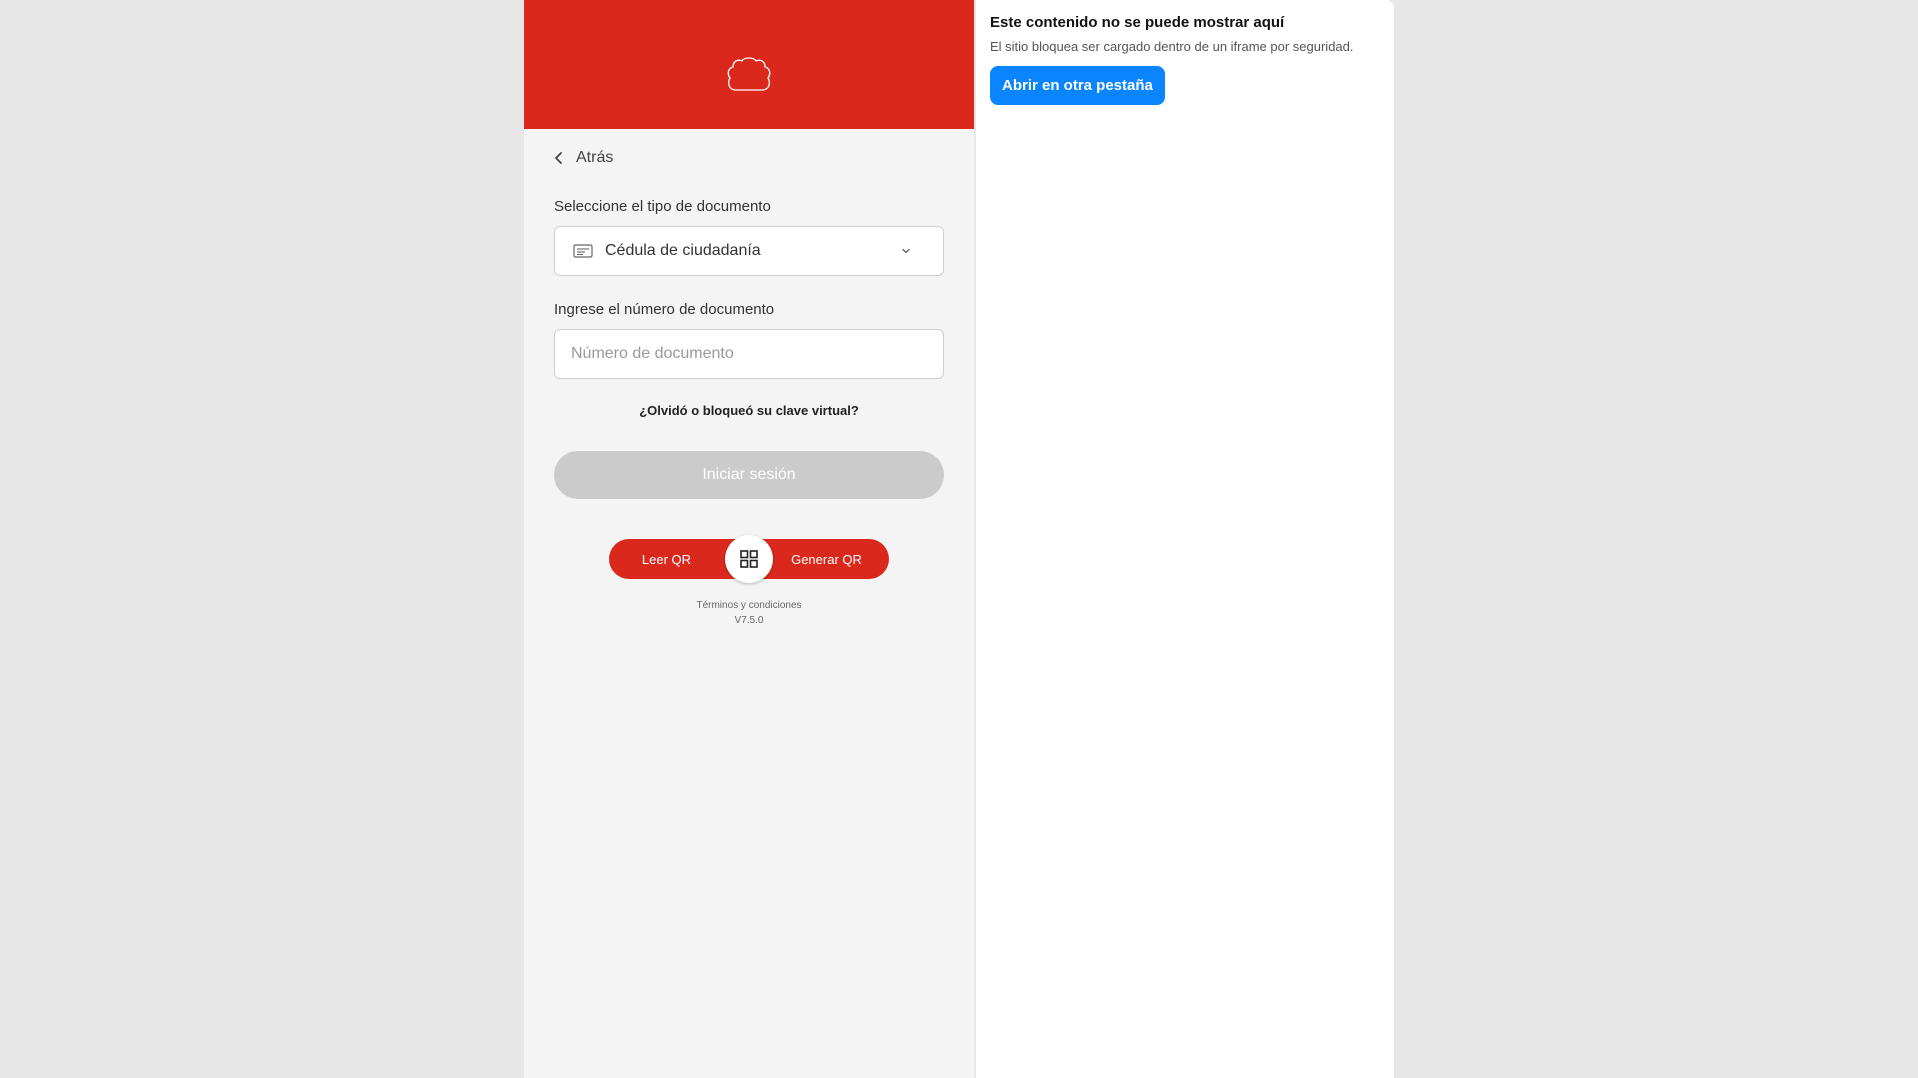  Describe the element at coordinates (595, 157) in the screenshot. I see `back-label: Atrás` at that location.